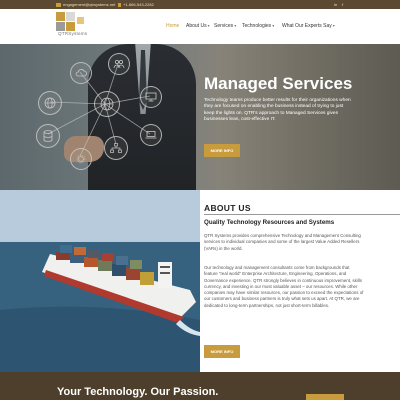 This screenshot has height=400, width=400. What do you see at coordinates (58, 4) in the screenshot?
I see `mail-icon` at bounding box center [58, 4].